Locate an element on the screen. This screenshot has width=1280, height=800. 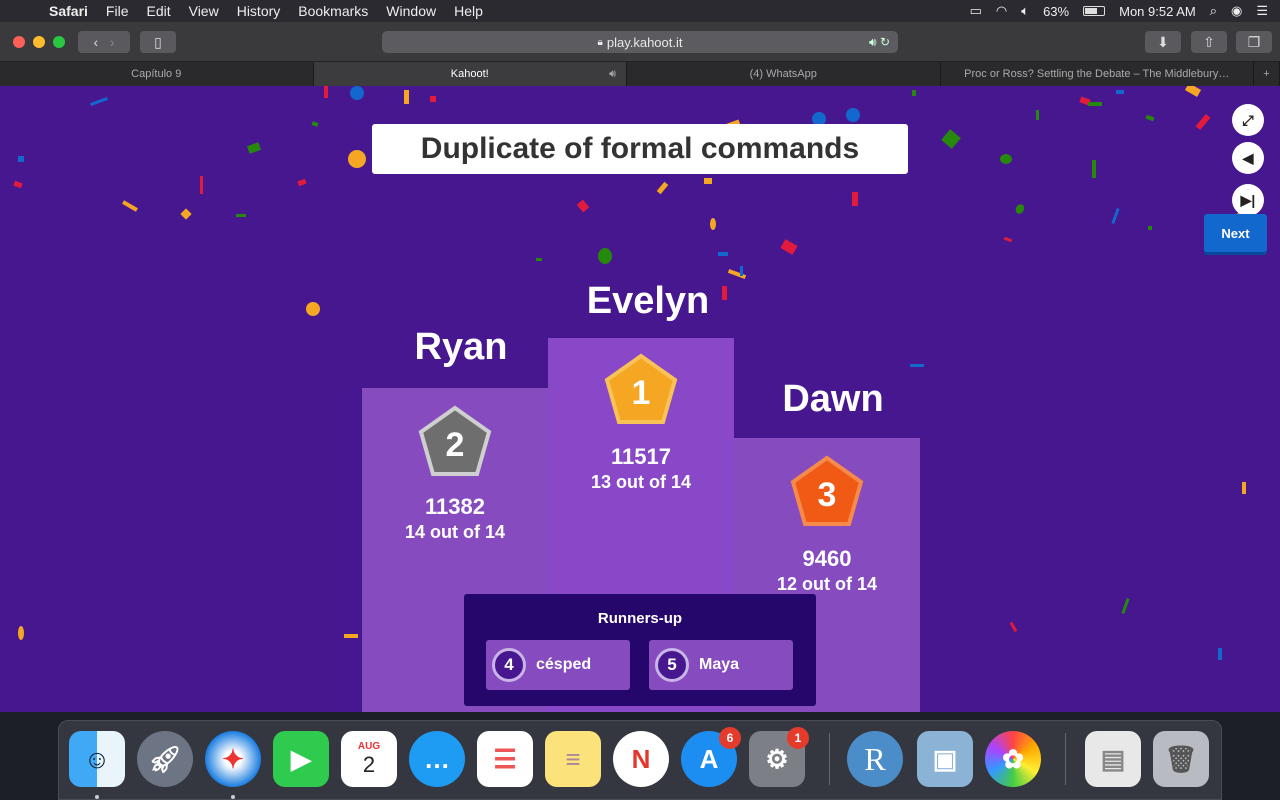
battery-icon is located at coordinates (1094, 11).